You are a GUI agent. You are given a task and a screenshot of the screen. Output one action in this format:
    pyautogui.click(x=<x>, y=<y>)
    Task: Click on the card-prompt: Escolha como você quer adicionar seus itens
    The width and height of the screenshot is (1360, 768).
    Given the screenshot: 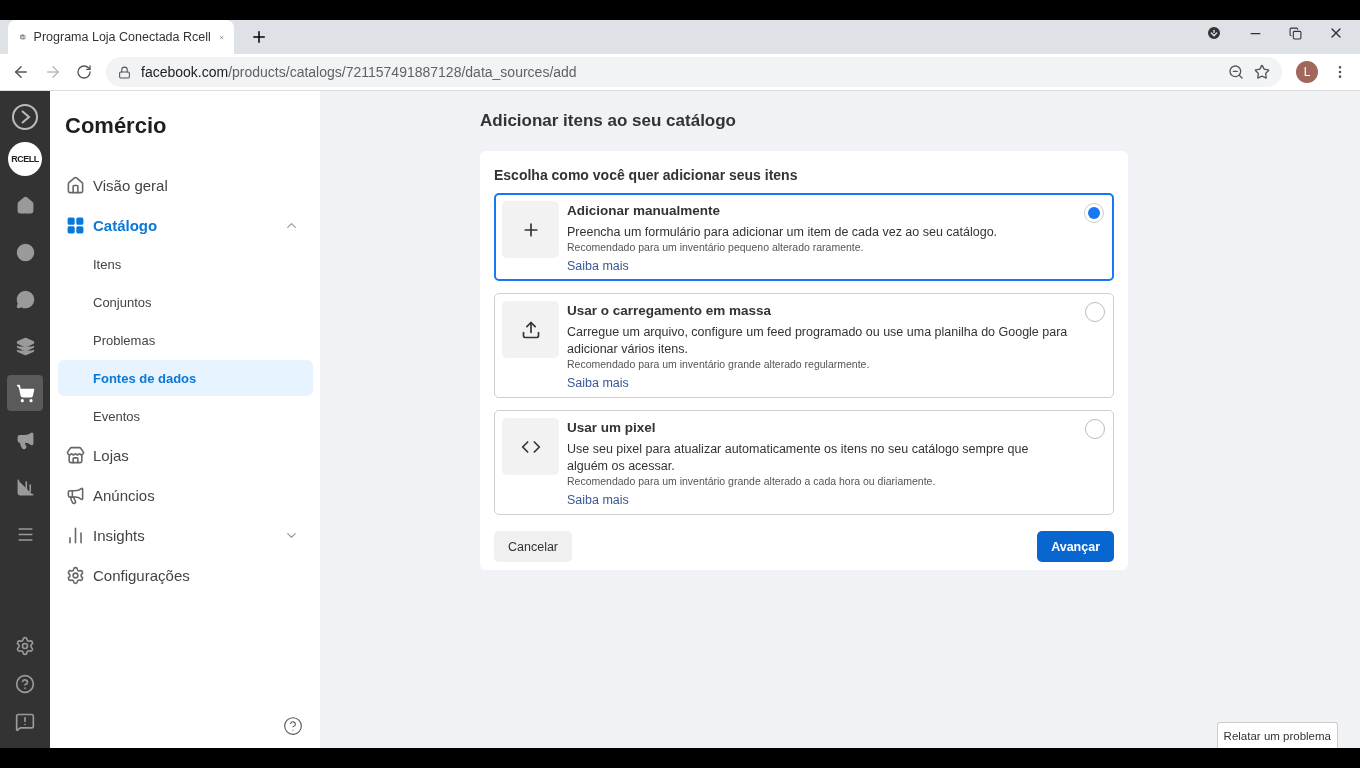 What is the action you would take?
    pyautogui.click(x=646, y=175)
    